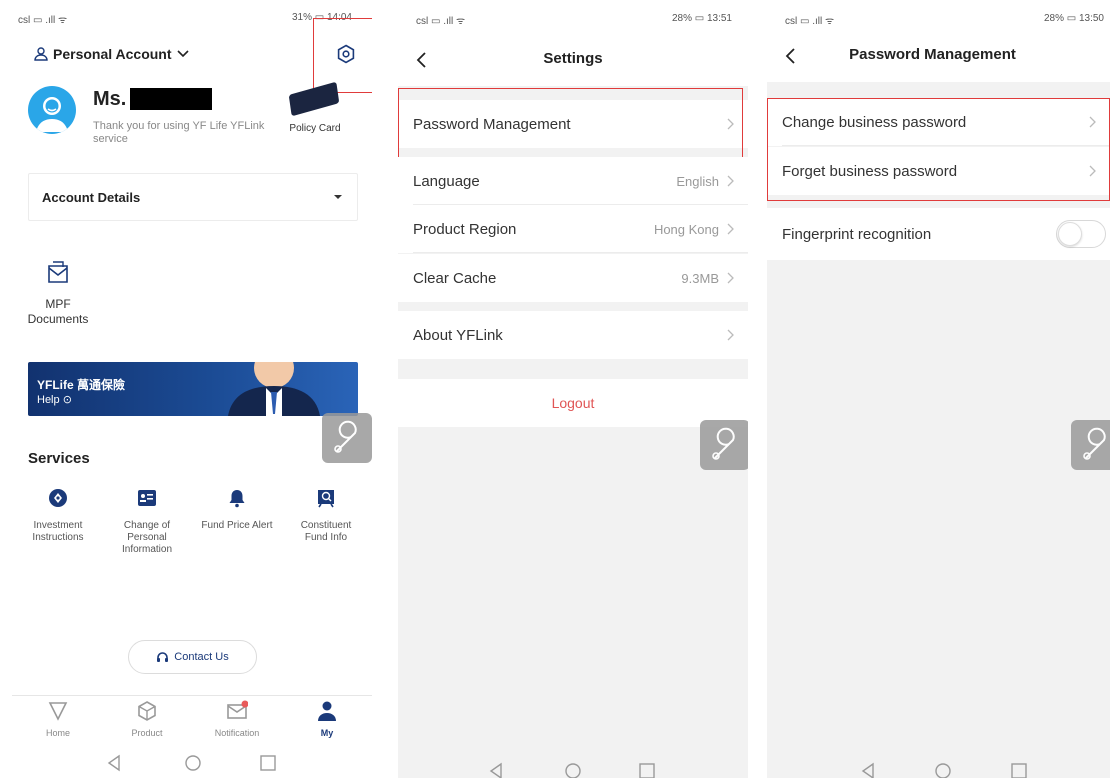  What do you see at coordinates (315, 128) in the screenshot?
I see `policy-card-label: Policy Card` at bounding box center [315, 128].